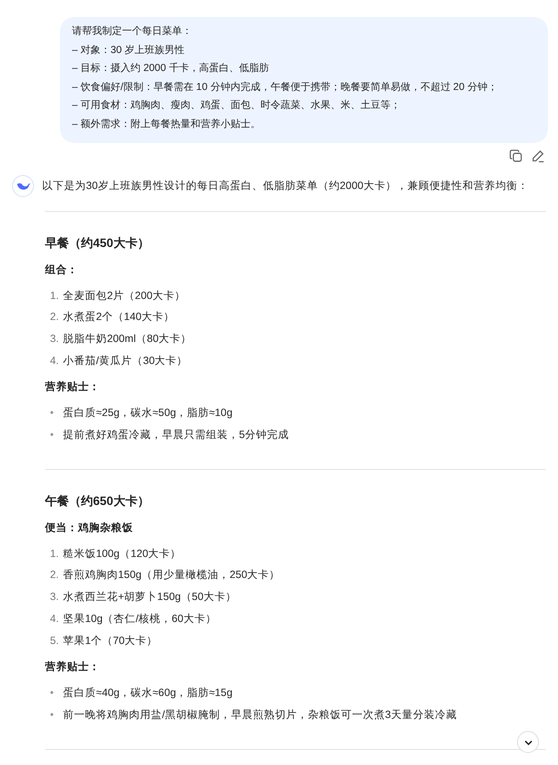  I want to click on message-line: – 目标：摄入约 2000 千卡，高蛋白、低脂肪, so click(170, 69).